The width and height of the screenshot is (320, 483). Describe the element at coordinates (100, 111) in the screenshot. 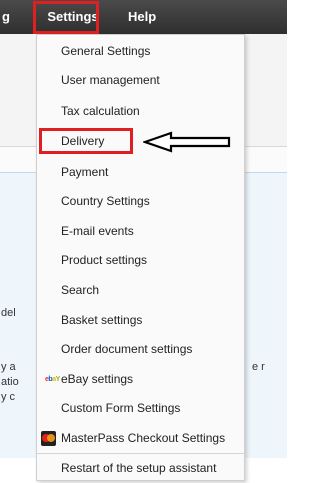

I see `menu-item-label: Tax calculation` at that location.